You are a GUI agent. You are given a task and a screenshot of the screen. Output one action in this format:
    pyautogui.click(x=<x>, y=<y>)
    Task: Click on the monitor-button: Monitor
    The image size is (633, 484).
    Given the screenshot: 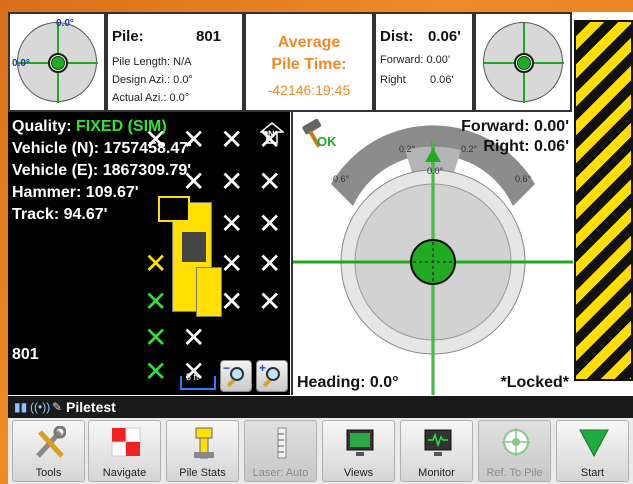 What is the action you would take?
    pyautogui.click(x=436, y=451)
    